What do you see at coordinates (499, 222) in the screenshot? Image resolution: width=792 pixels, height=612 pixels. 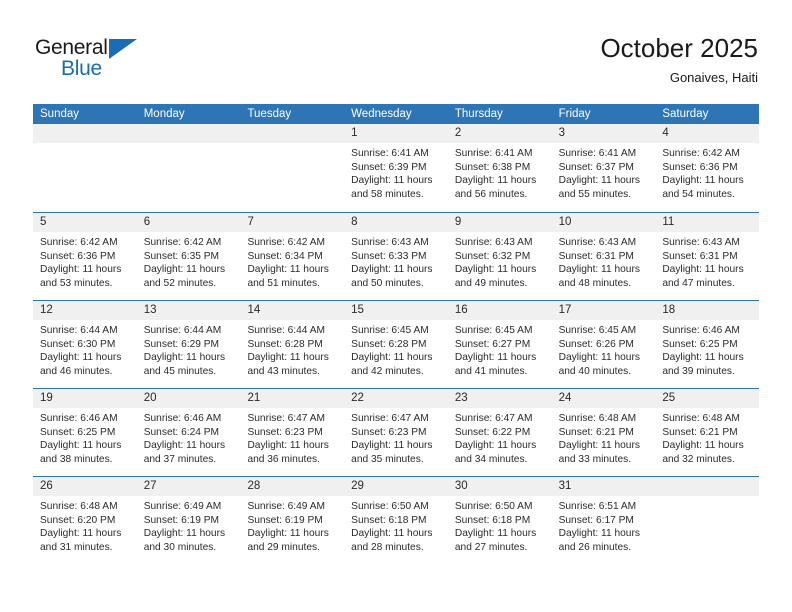 I see `day-number-strip: 9` at bounding box center [499, 222].